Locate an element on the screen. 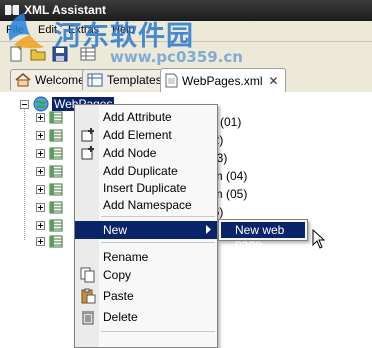  delete-icon is located at coordinates (88, 318).